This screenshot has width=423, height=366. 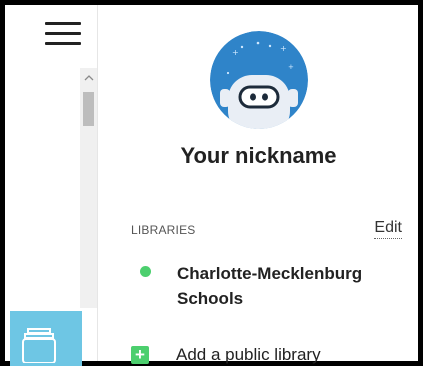 What do you see at coordinates (145, 271) in the screenshot?
I see `status-dot-icon` at bounding box center [145, 271].